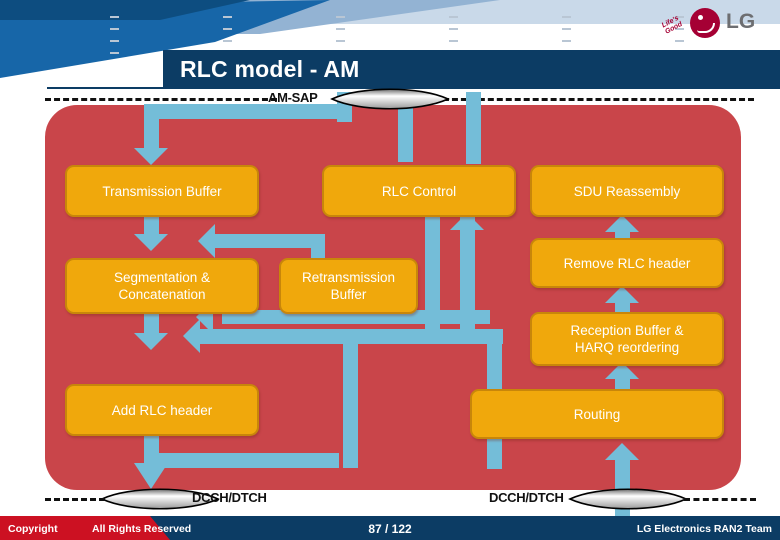 This screenshot has height=540, width=780. Describe the element at coordinates (720, 499) in the screenshot. I see `bottom-dashed-line-right` at that location.